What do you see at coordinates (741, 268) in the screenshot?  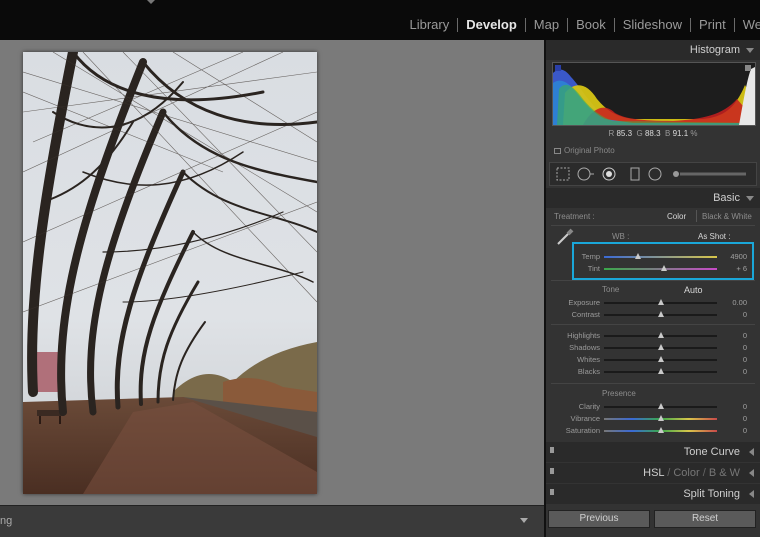 I see `tint-value: + 6` at bounding box center [741, 268].